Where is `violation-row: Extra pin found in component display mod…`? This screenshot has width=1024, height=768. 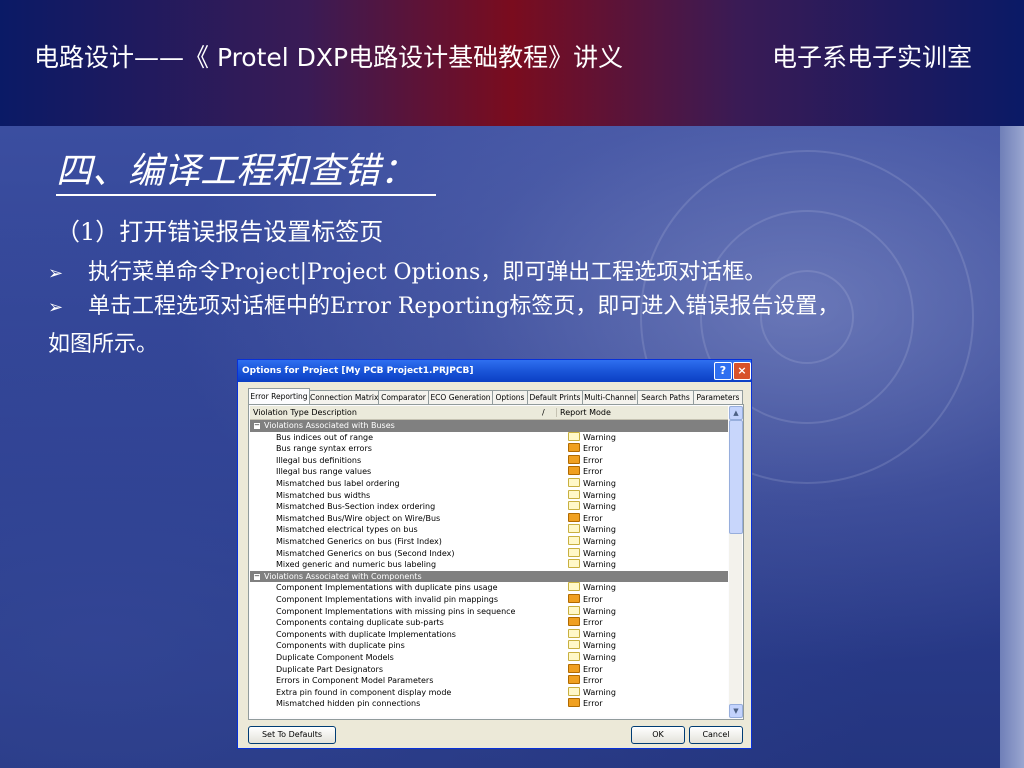 violation-row: Extra pin found in component display mod… is located at coordinates (489, 692).